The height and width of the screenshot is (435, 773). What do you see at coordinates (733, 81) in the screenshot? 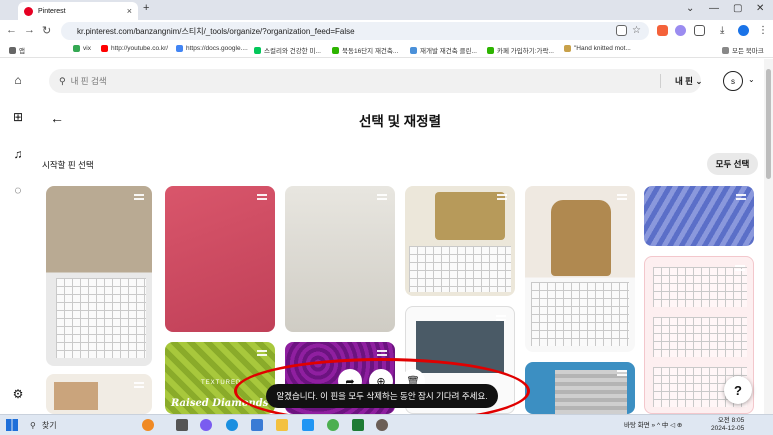
I see `avatar: s` at bounding box center [733, 81].